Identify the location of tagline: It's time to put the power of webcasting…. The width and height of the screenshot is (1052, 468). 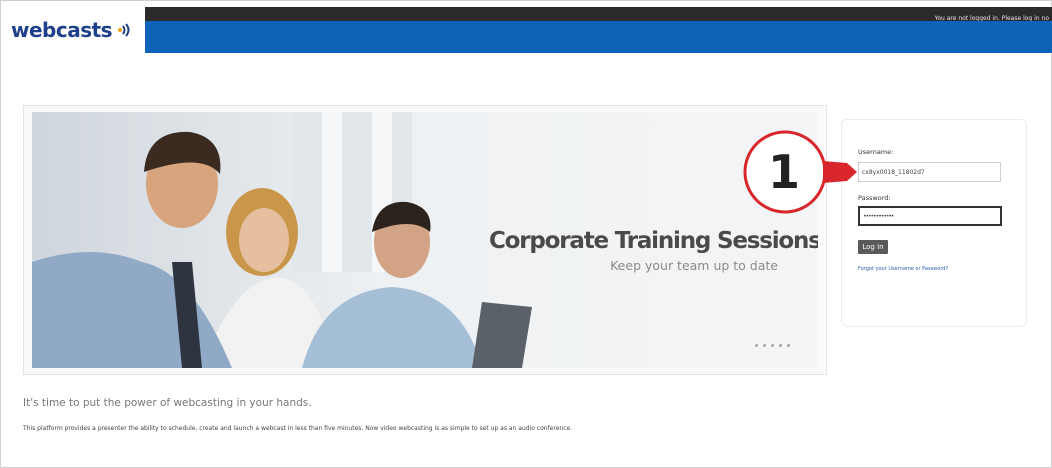
(167, 403).